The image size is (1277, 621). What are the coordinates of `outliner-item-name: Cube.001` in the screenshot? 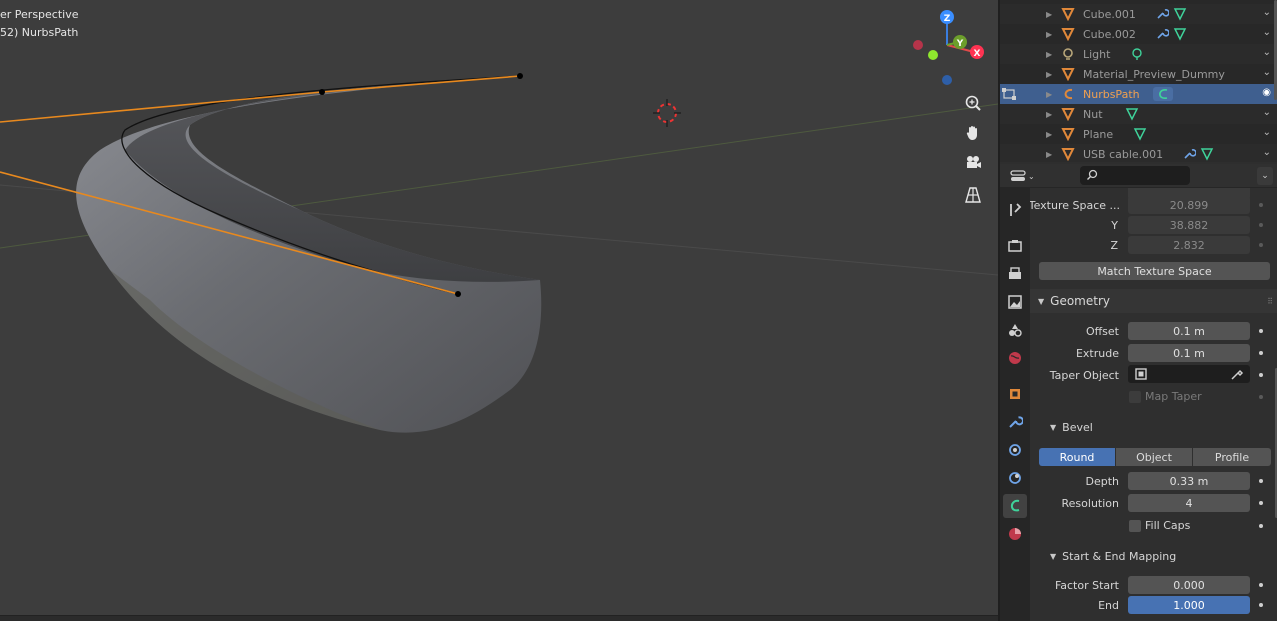 It's located at (1109, 14).